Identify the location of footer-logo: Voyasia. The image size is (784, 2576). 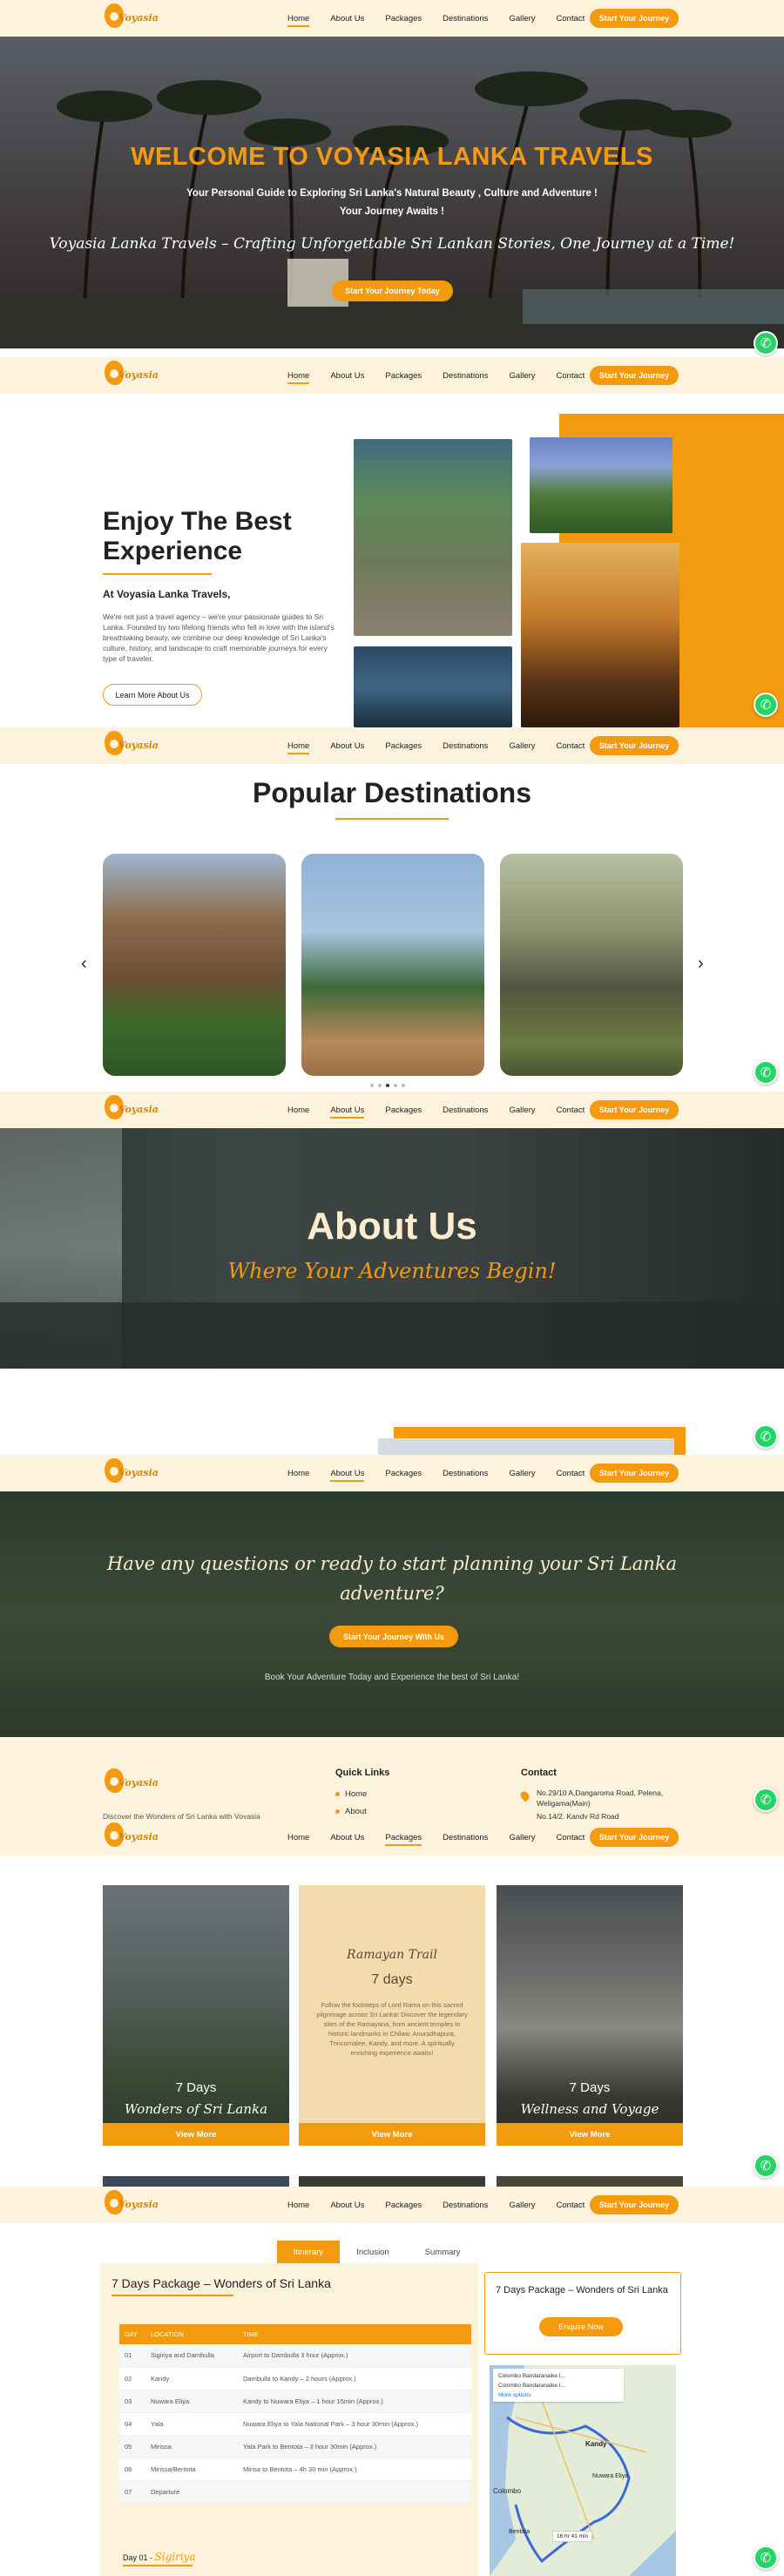
(134, 1783).